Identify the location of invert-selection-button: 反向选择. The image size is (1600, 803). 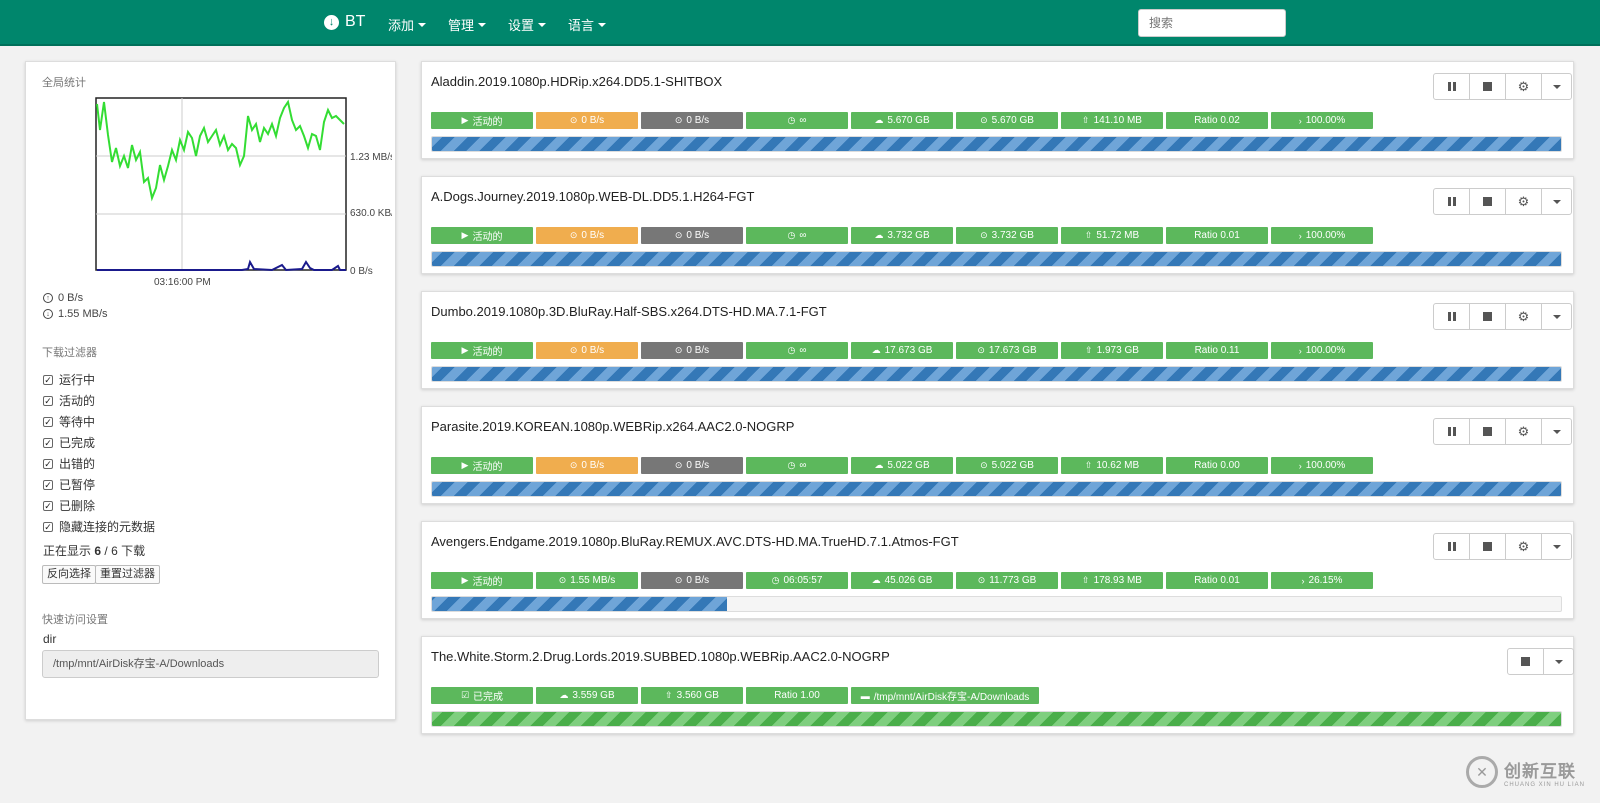
(69, 574).